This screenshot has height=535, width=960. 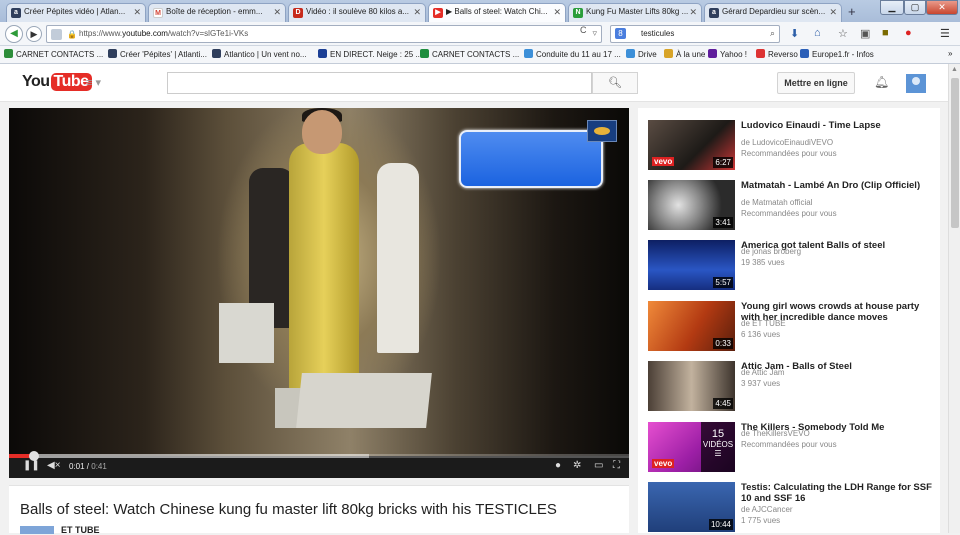 I want to click on settings-gear-icon: ✲, so click(x=577, y=465).